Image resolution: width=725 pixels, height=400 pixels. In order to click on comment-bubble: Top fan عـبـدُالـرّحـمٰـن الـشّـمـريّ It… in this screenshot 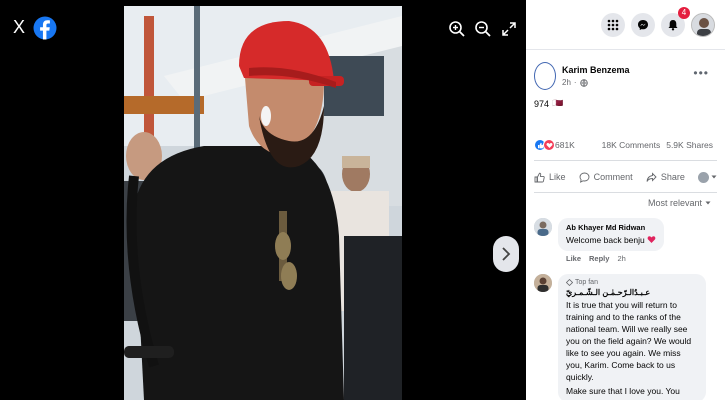, I will do `click(632, 337)`.